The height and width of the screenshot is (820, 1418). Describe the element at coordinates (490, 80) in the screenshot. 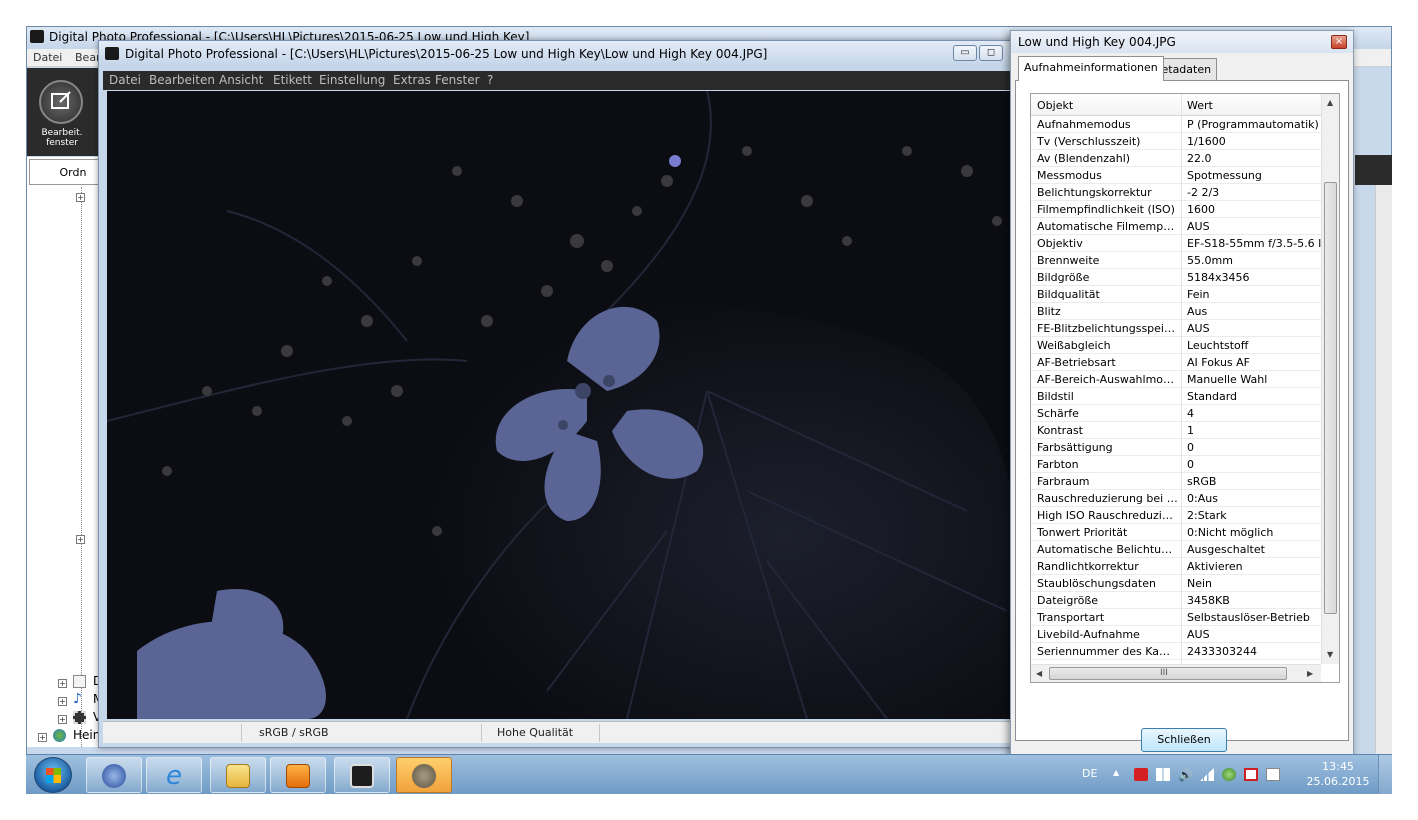

I see `menu-help: ?` at that location.